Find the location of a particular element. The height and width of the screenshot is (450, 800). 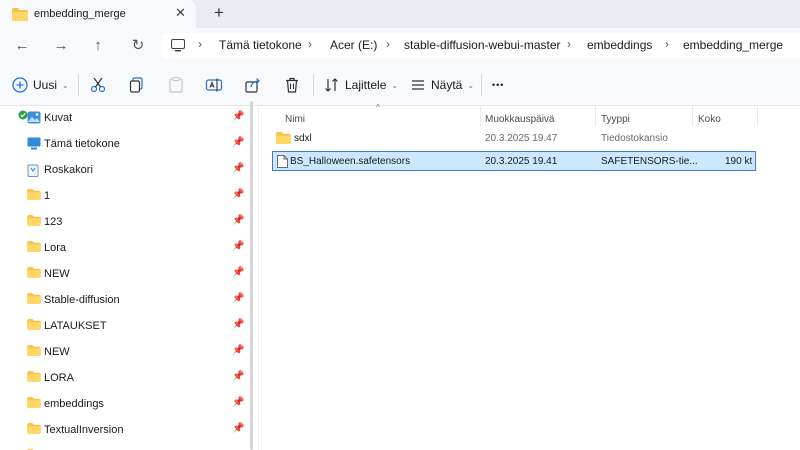

list-item-folder-sdxl: sdxl 20.3.2025 19.47 Tiedostokansio is located at coordinates (514, 139).